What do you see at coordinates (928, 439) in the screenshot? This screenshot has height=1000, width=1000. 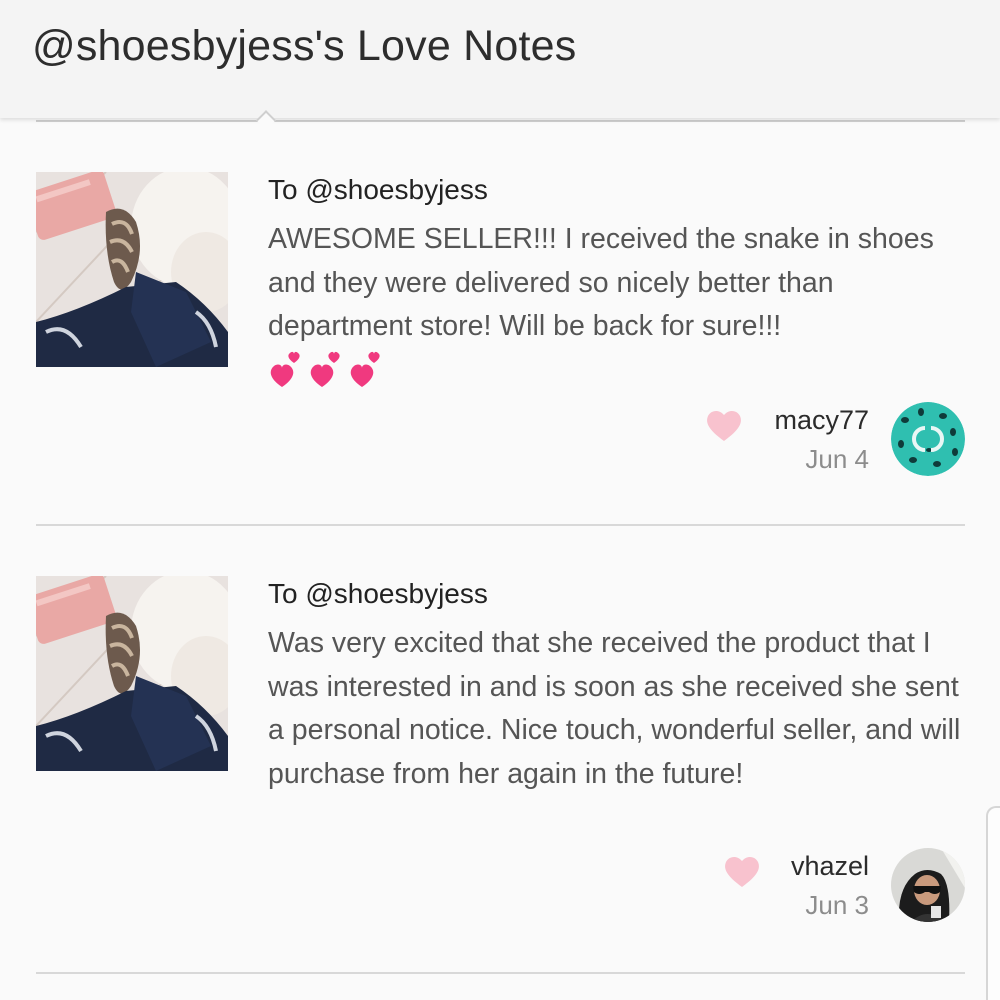 I see `teal-leopard-logo-avatar` at bounding box center [928, 439].